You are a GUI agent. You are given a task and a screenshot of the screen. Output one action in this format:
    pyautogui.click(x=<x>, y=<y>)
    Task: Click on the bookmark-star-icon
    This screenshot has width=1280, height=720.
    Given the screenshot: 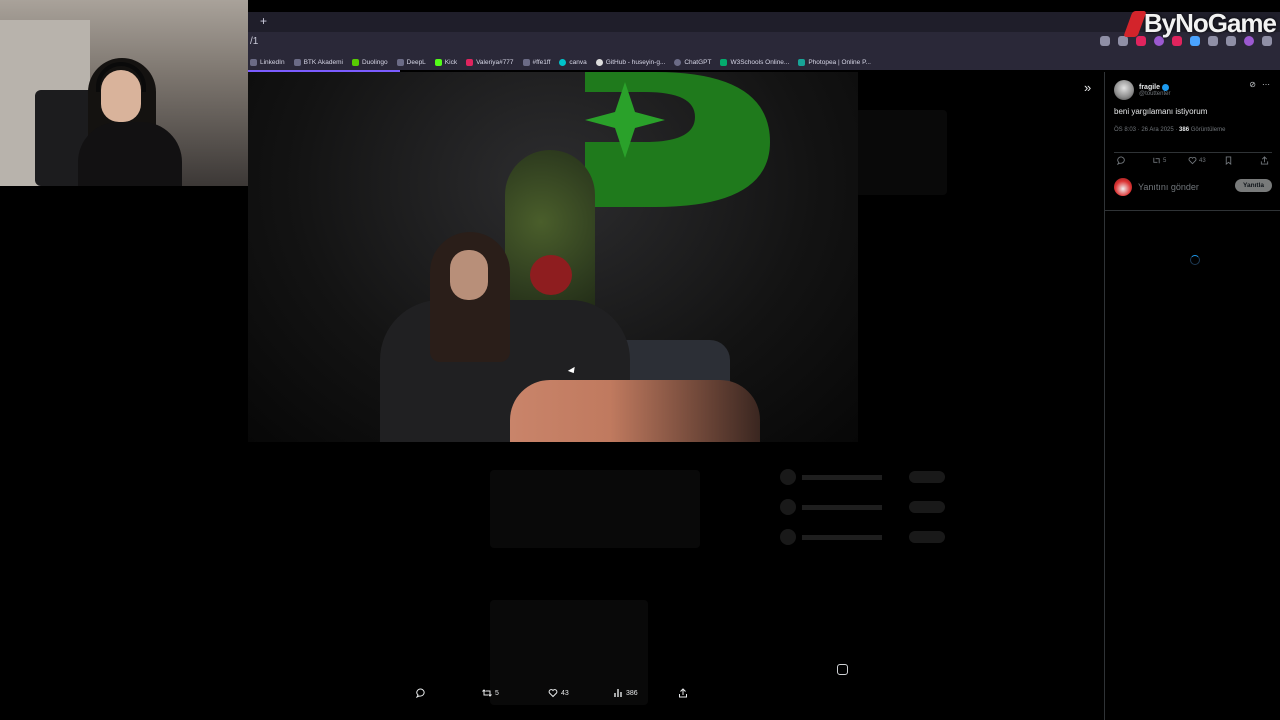 What is the action you would take?
    pyautogui.click(x=1123, y=41)
    